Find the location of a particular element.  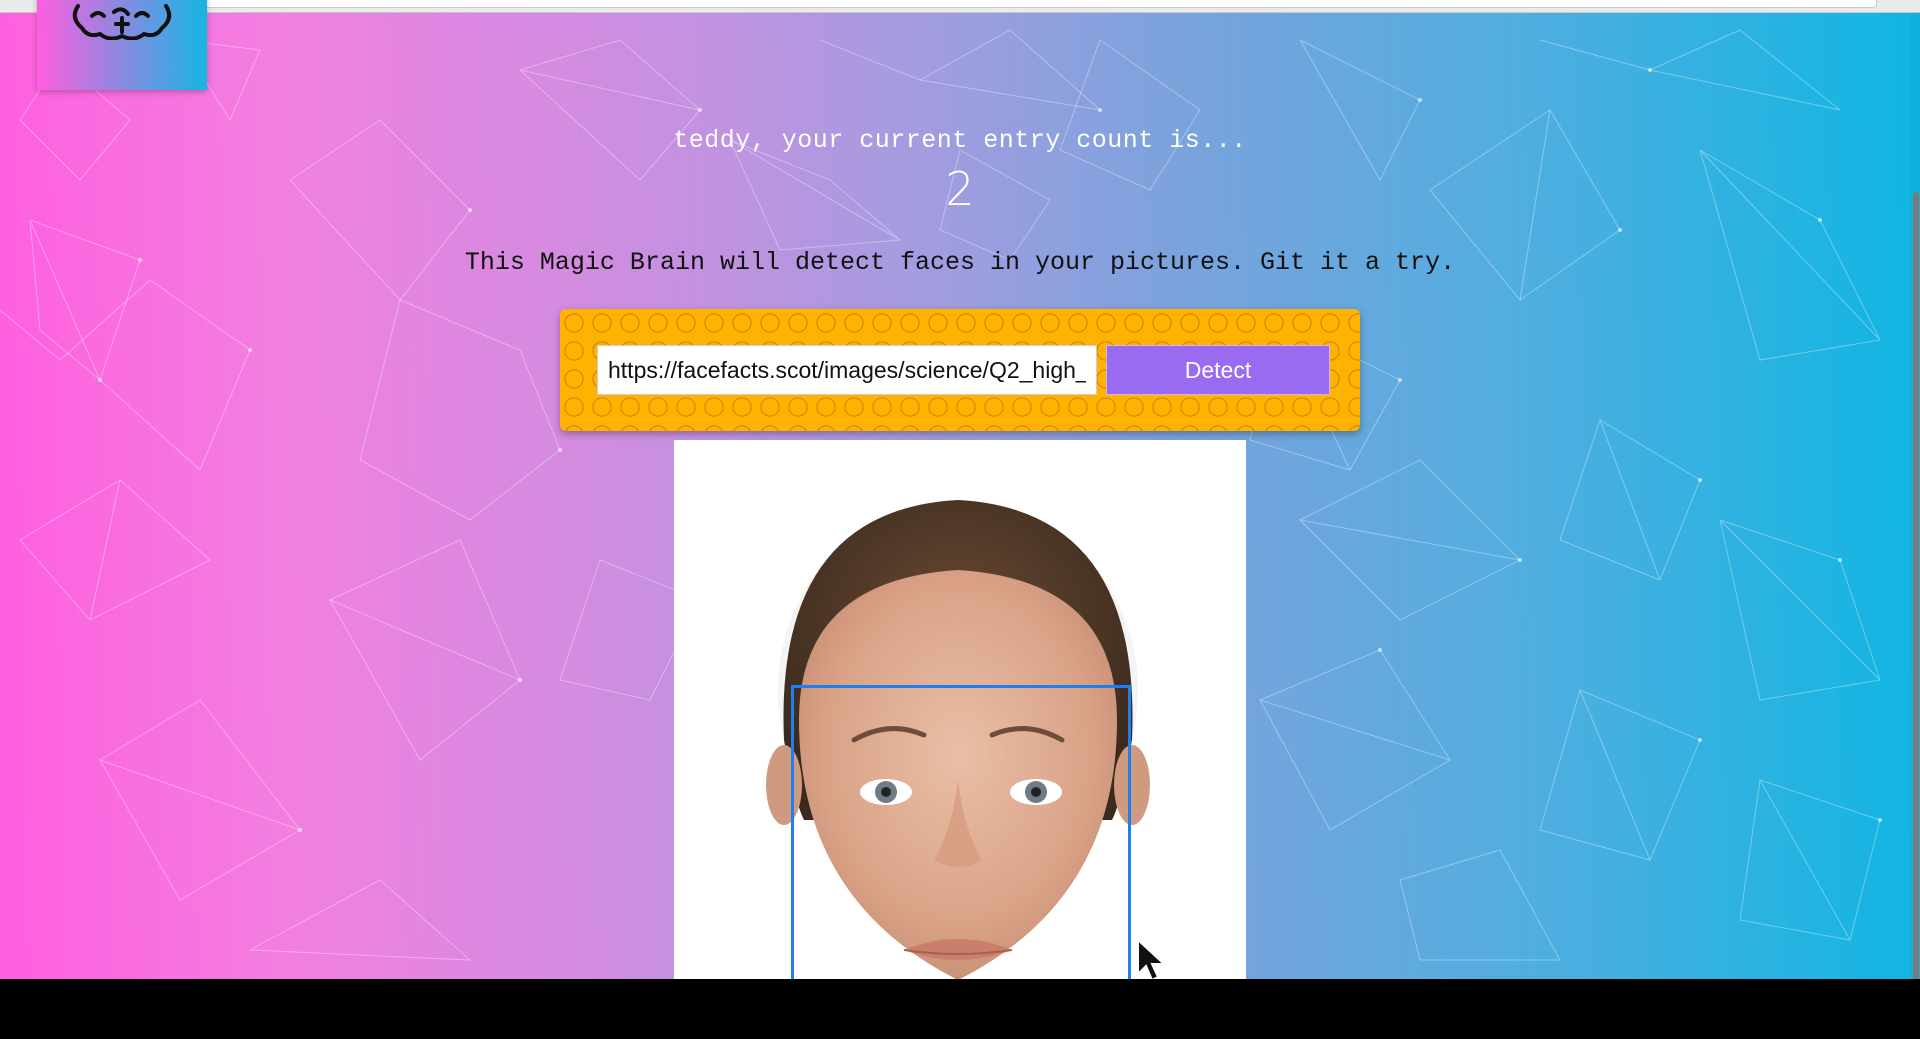

brain-icon is located at coordinates (122, 22).